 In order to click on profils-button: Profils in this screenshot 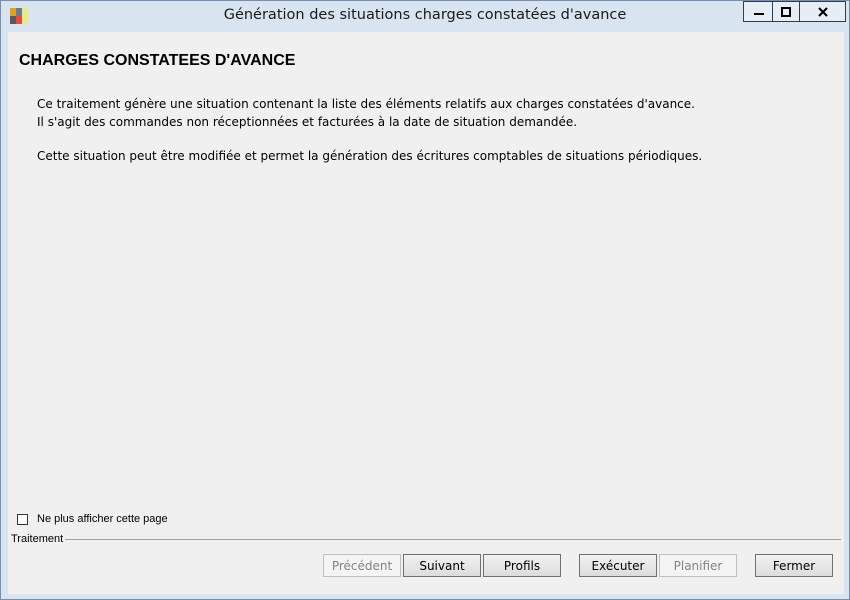, I will do `click(522, 565)`.